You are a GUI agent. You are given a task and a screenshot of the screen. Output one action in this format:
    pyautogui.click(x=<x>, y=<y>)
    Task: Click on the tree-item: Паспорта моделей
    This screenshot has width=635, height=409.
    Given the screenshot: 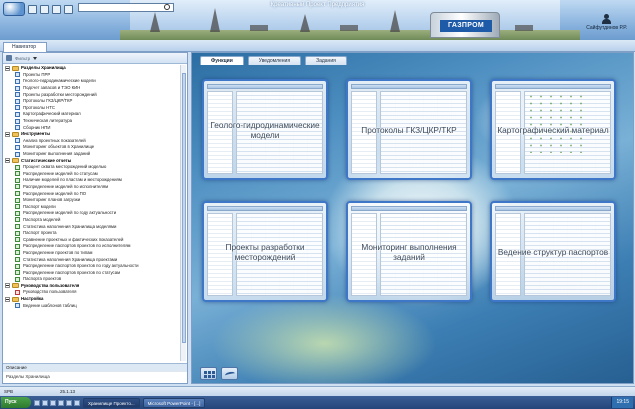 What is the action you would take?
    pyautogui.click(x=92, y=220)
    